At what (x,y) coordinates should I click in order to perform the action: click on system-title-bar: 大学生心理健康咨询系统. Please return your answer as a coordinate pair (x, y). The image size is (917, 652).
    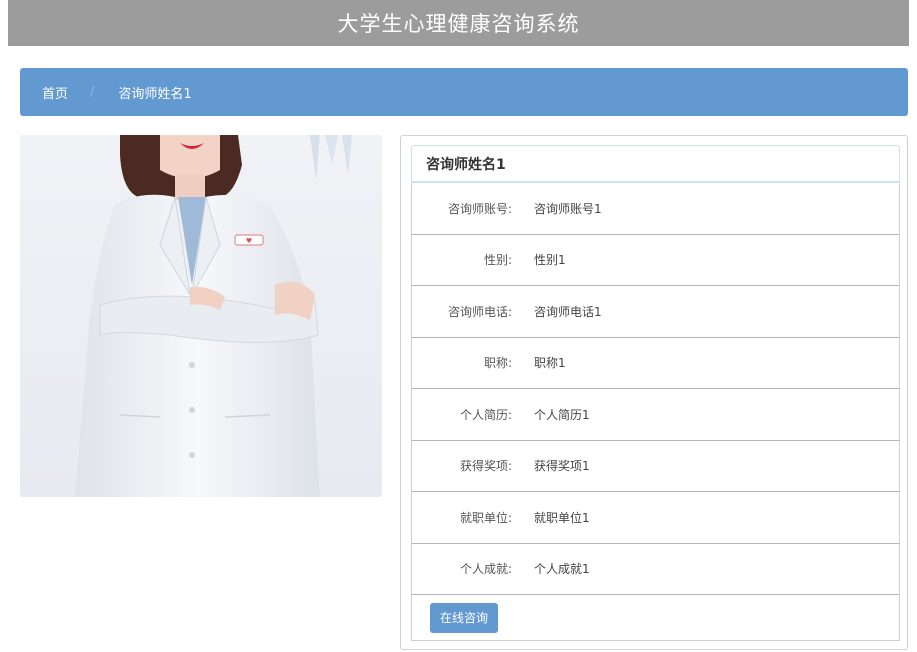
    Looking at the image, I should click on (458, 23).